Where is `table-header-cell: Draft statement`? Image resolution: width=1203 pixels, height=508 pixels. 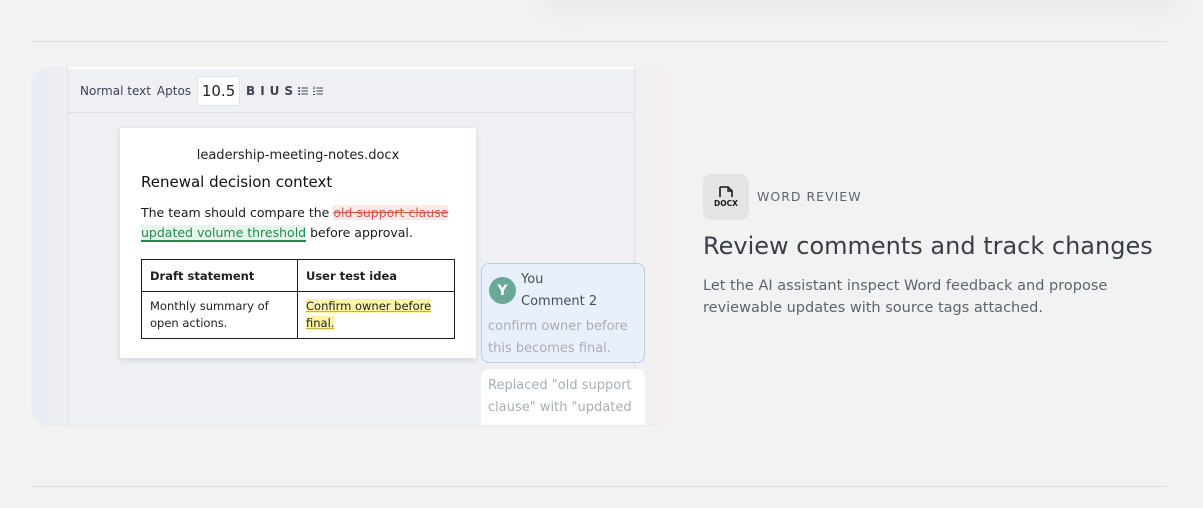 table-header-cell: Draft statement is located at coordinates (219, 275).